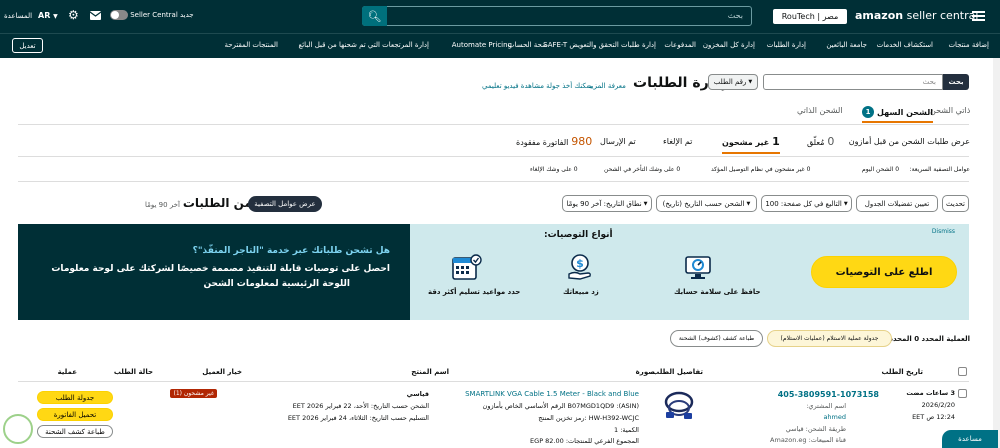 The height and width of the screenshot is (448, 1000). I want to click on ship-method: طريقة الشحن: قياسي, so click(815, 429).